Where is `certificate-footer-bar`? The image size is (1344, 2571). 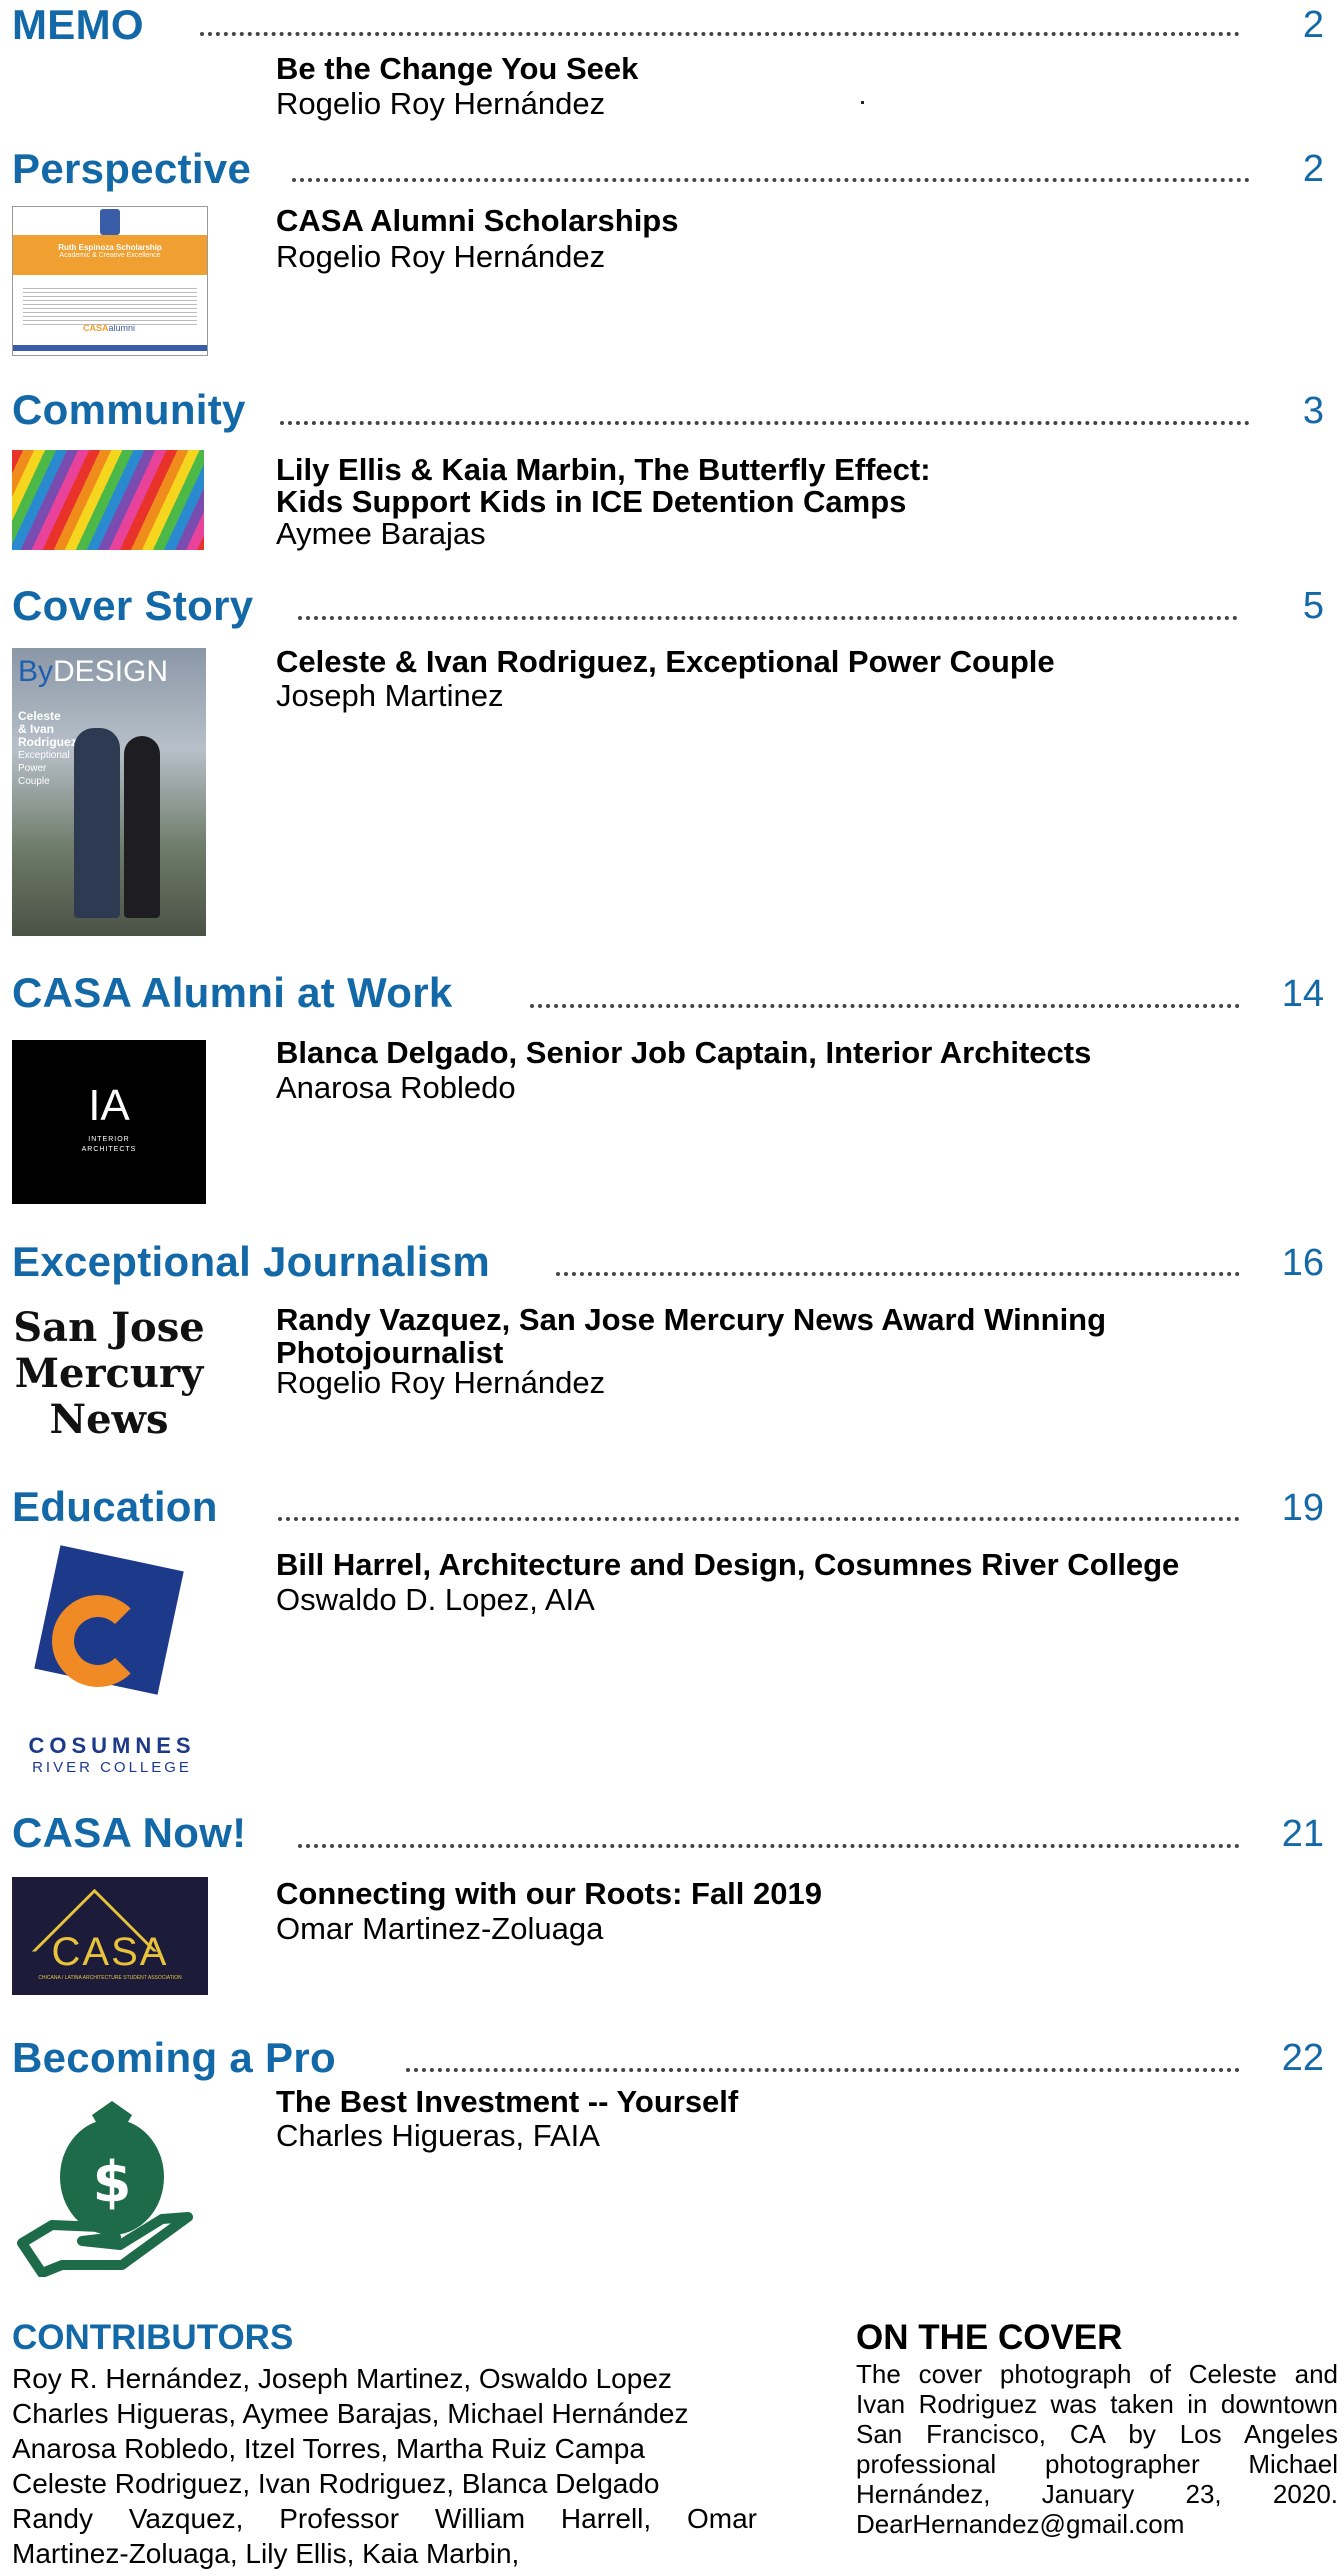
certificate-footer-bar is located at coordinates (110, 348).